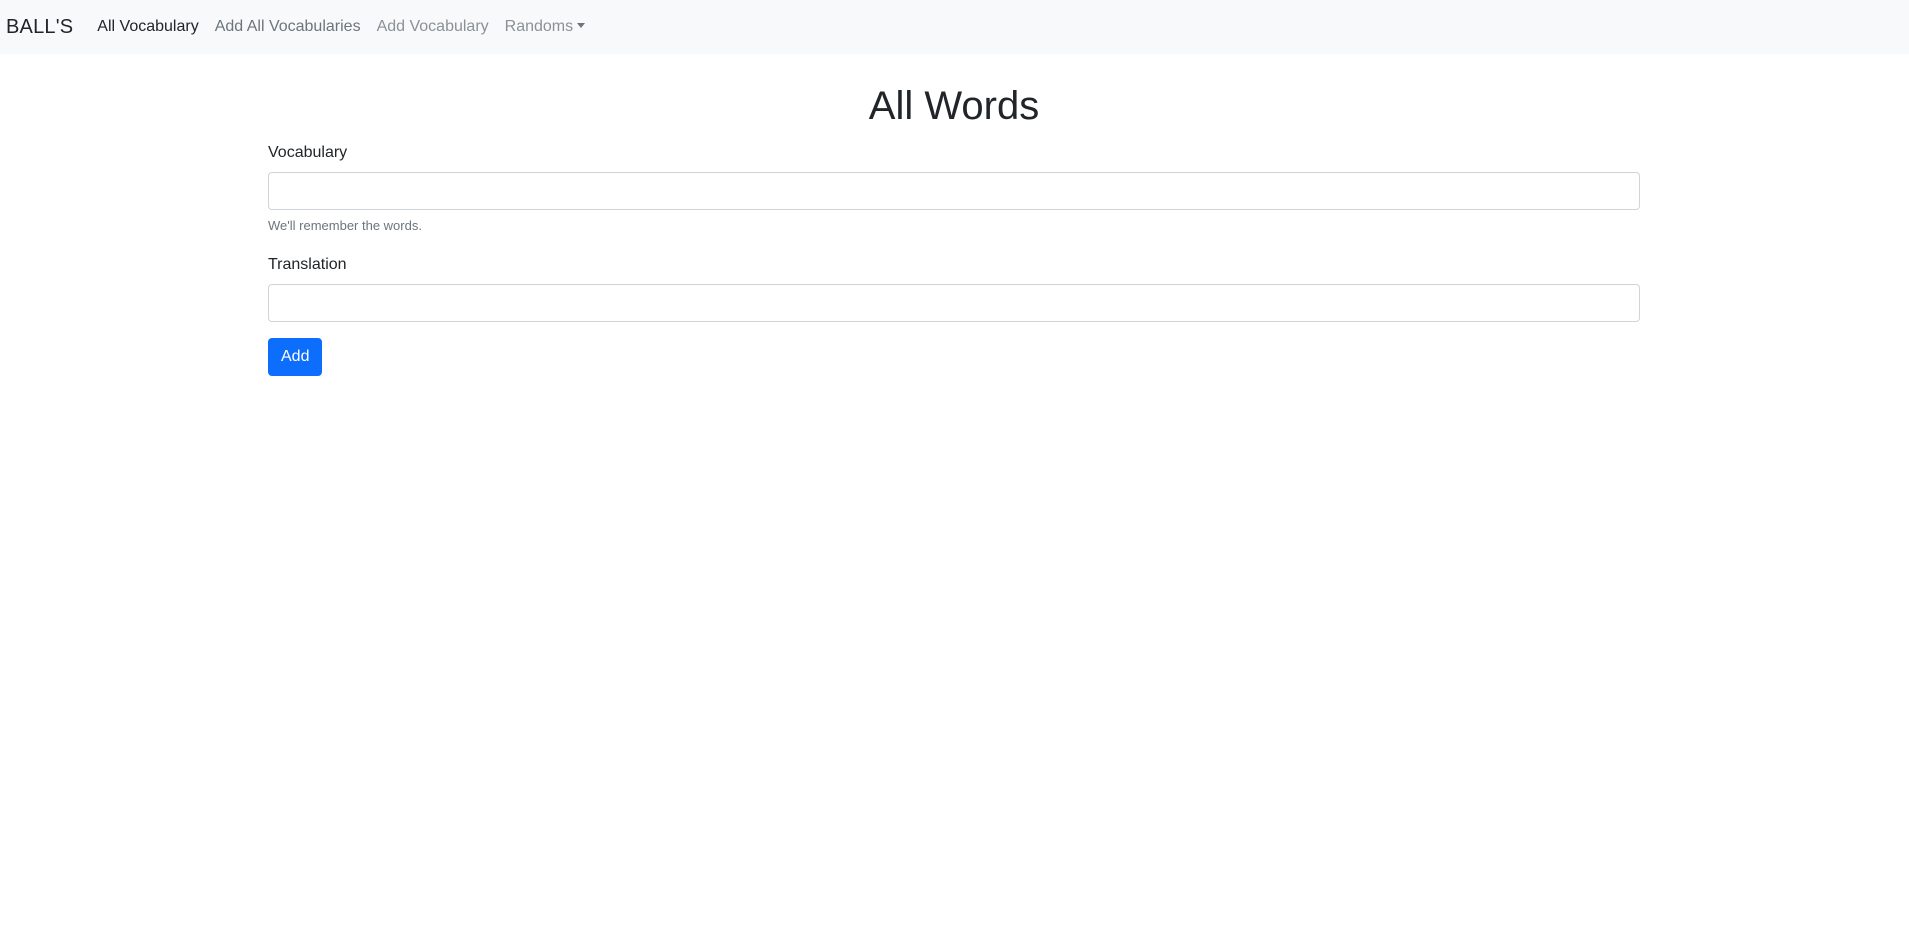  I want to click on add-button: Add, so click(295, 357).